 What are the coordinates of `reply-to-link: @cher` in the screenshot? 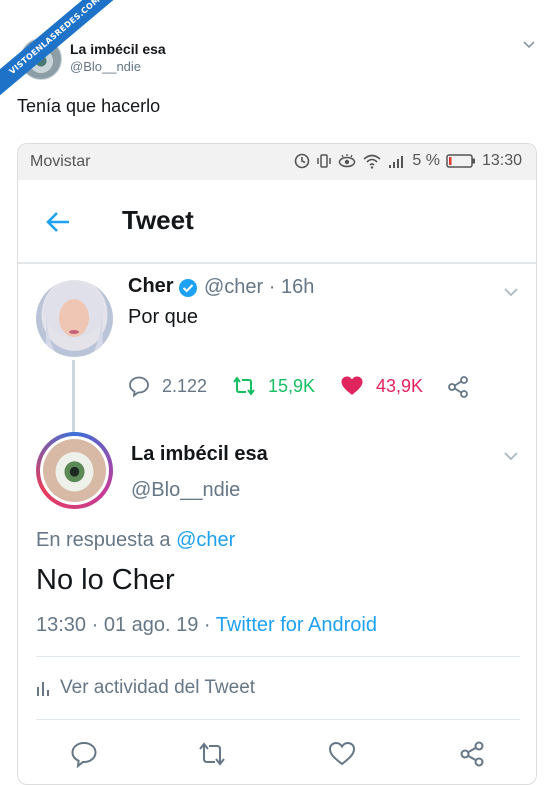 It's located at (205, 540).